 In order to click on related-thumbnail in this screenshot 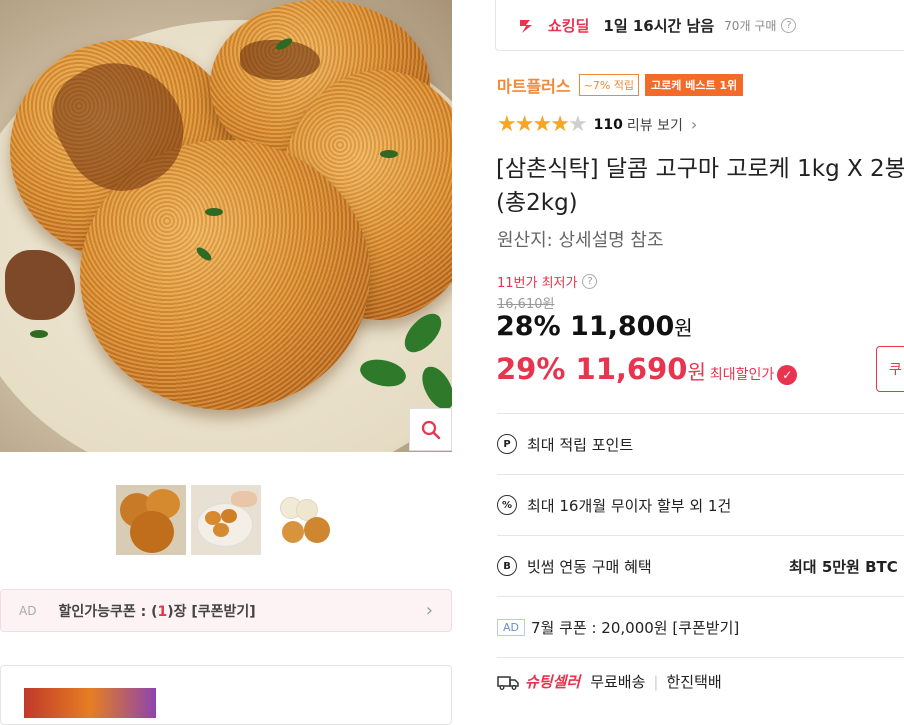, I will do `click(90, 703)`.